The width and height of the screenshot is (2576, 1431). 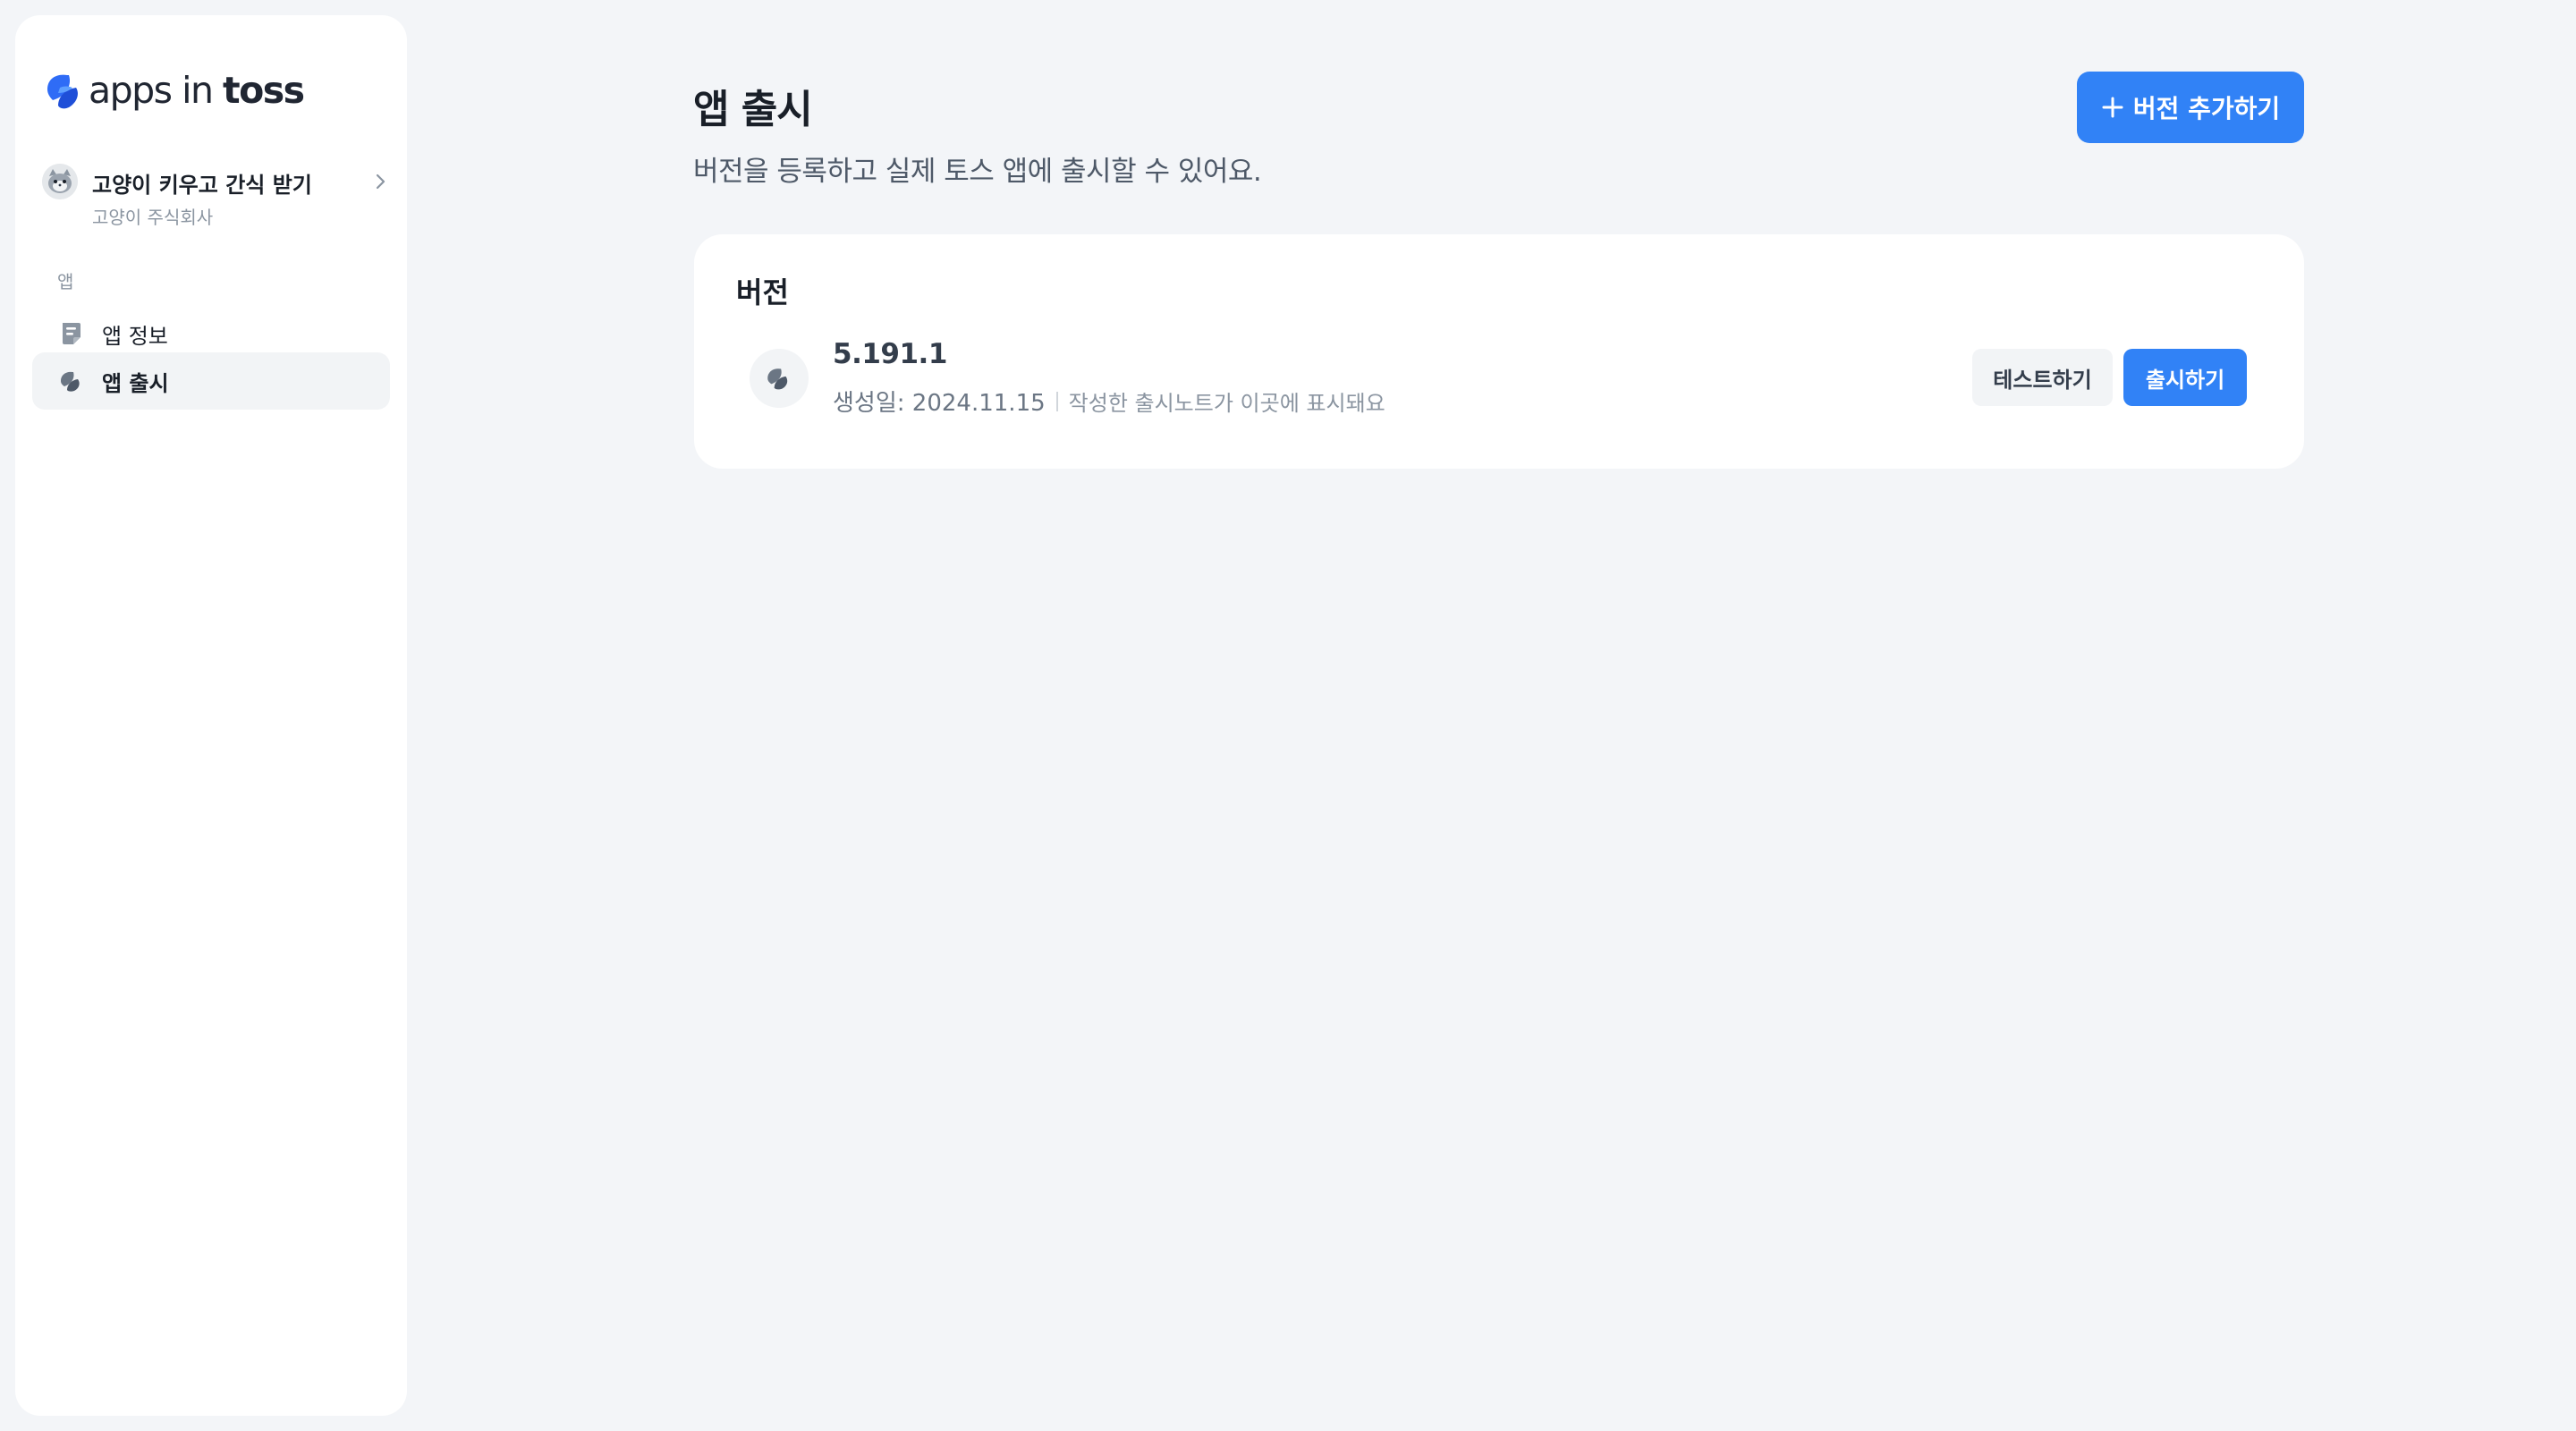 What do you see at coordinates (977, 172) in the screenshot?
I see `page-subtitle: 버전을 등록하고 실제 토스 앱에 출시할 수 있어요.` at bounding box center [977, 172].